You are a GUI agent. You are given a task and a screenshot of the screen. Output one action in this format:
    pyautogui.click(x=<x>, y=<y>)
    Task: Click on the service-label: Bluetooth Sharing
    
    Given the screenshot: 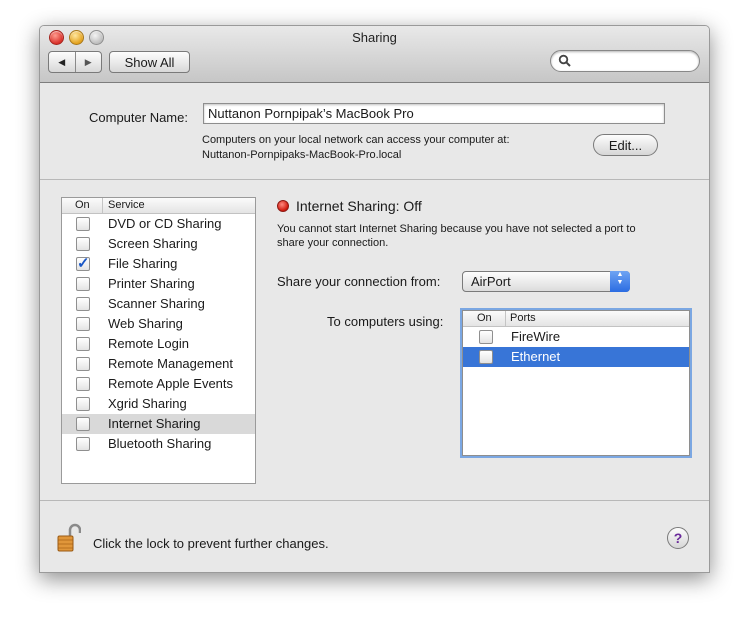 What is the action you would take?
    pyautogui.click(x=160, y=443)
    